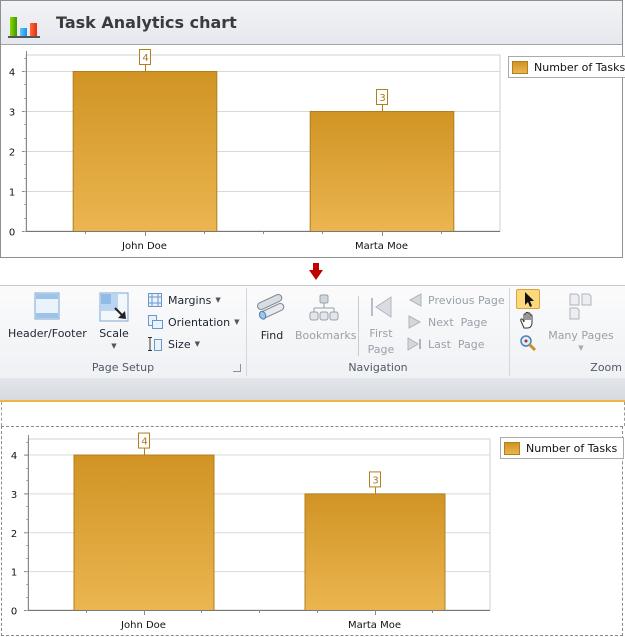 The image size is (625, 637). Describe the element at coordinates (529, 321) in the screenshot. I see `hand-tool-icon` at that location.